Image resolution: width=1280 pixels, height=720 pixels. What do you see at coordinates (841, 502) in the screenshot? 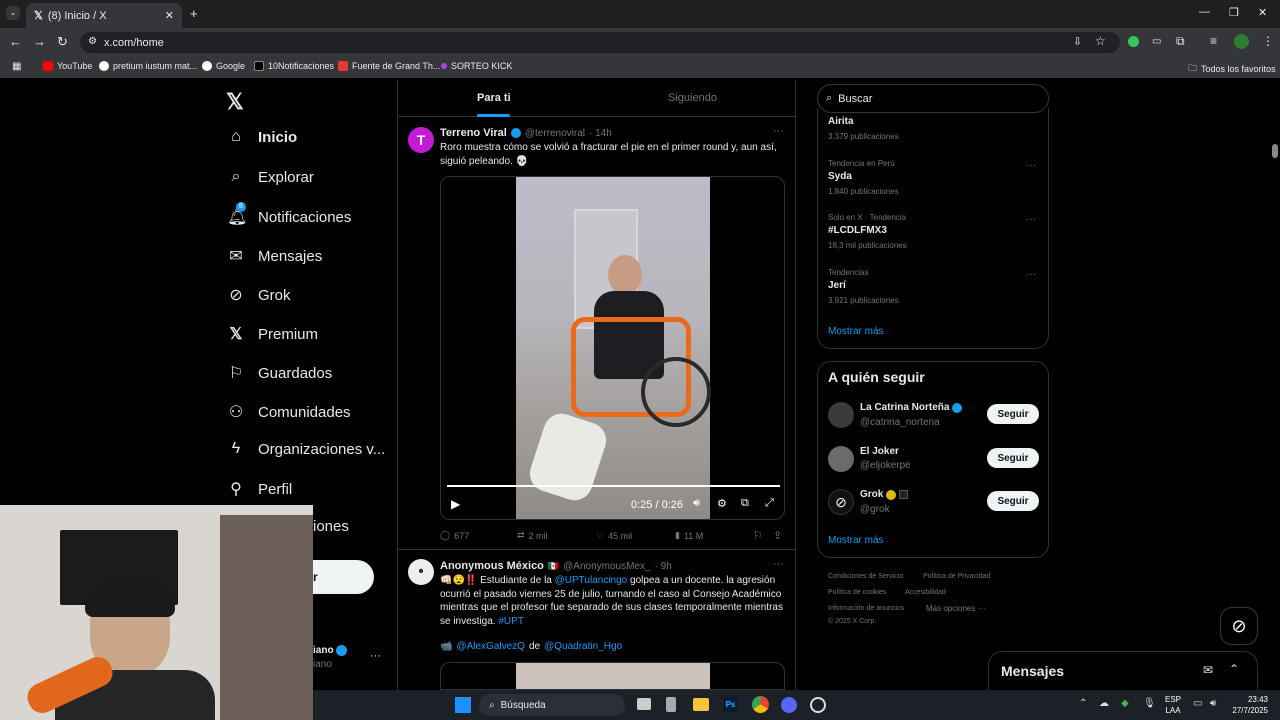
I see `grok-avatar-icon: ⊘` at bounding box center [841, 502].